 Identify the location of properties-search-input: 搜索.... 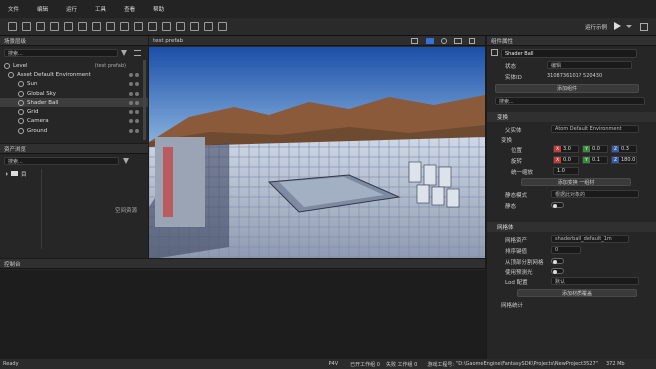
(570, 101).